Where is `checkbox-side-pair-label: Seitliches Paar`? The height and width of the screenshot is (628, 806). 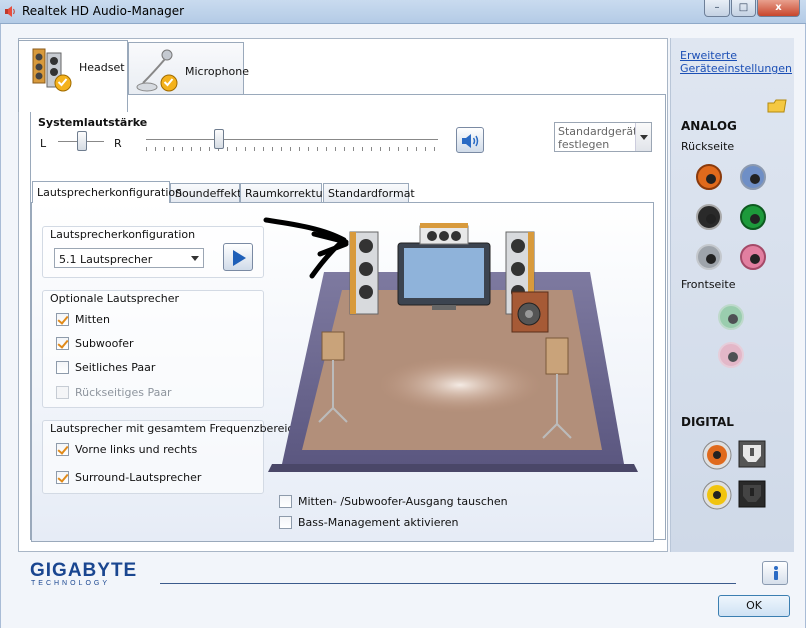 checkbox-side-pair-label: Seitliches Paar is located at coordinates (115, 367).